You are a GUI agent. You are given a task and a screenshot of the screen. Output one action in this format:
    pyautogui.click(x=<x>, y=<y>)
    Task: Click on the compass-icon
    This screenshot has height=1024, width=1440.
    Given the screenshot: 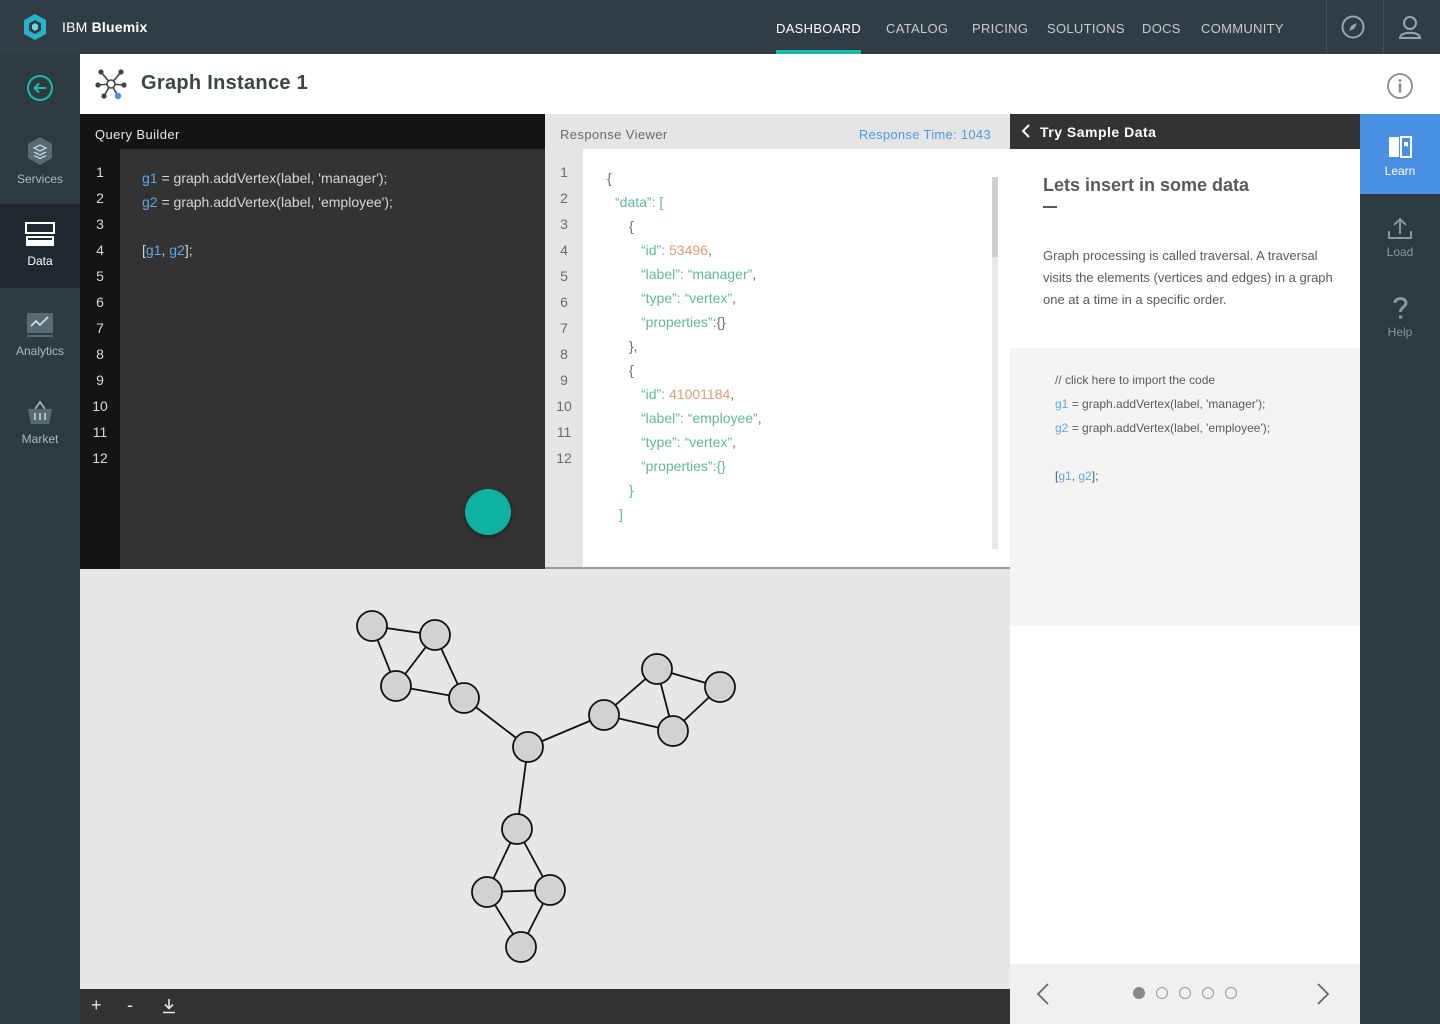 What is the action you would take?
    pyautogui.click(x=1353, y=27)
    